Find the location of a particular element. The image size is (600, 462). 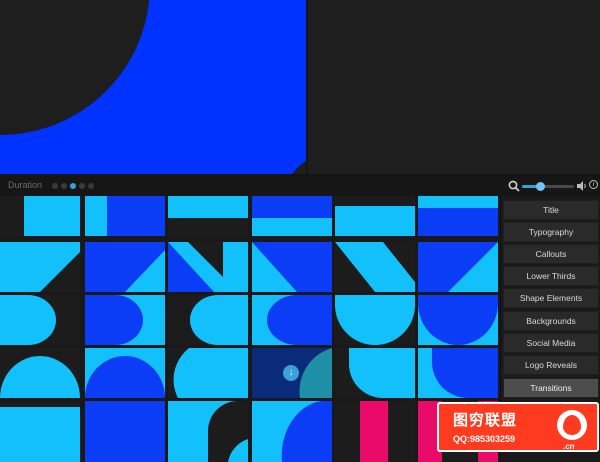

flame-icon is located at coordinates (572, 425).